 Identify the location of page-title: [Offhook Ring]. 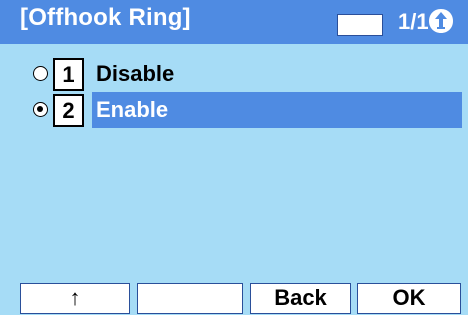
(105, 17).